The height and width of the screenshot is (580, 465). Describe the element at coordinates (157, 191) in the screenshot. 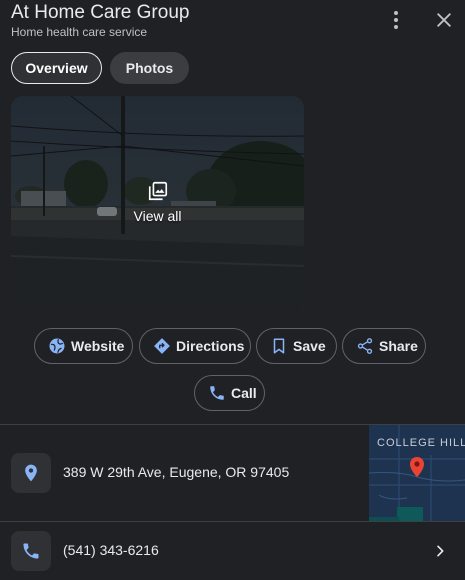

I see `photo-library-icon` at that location.